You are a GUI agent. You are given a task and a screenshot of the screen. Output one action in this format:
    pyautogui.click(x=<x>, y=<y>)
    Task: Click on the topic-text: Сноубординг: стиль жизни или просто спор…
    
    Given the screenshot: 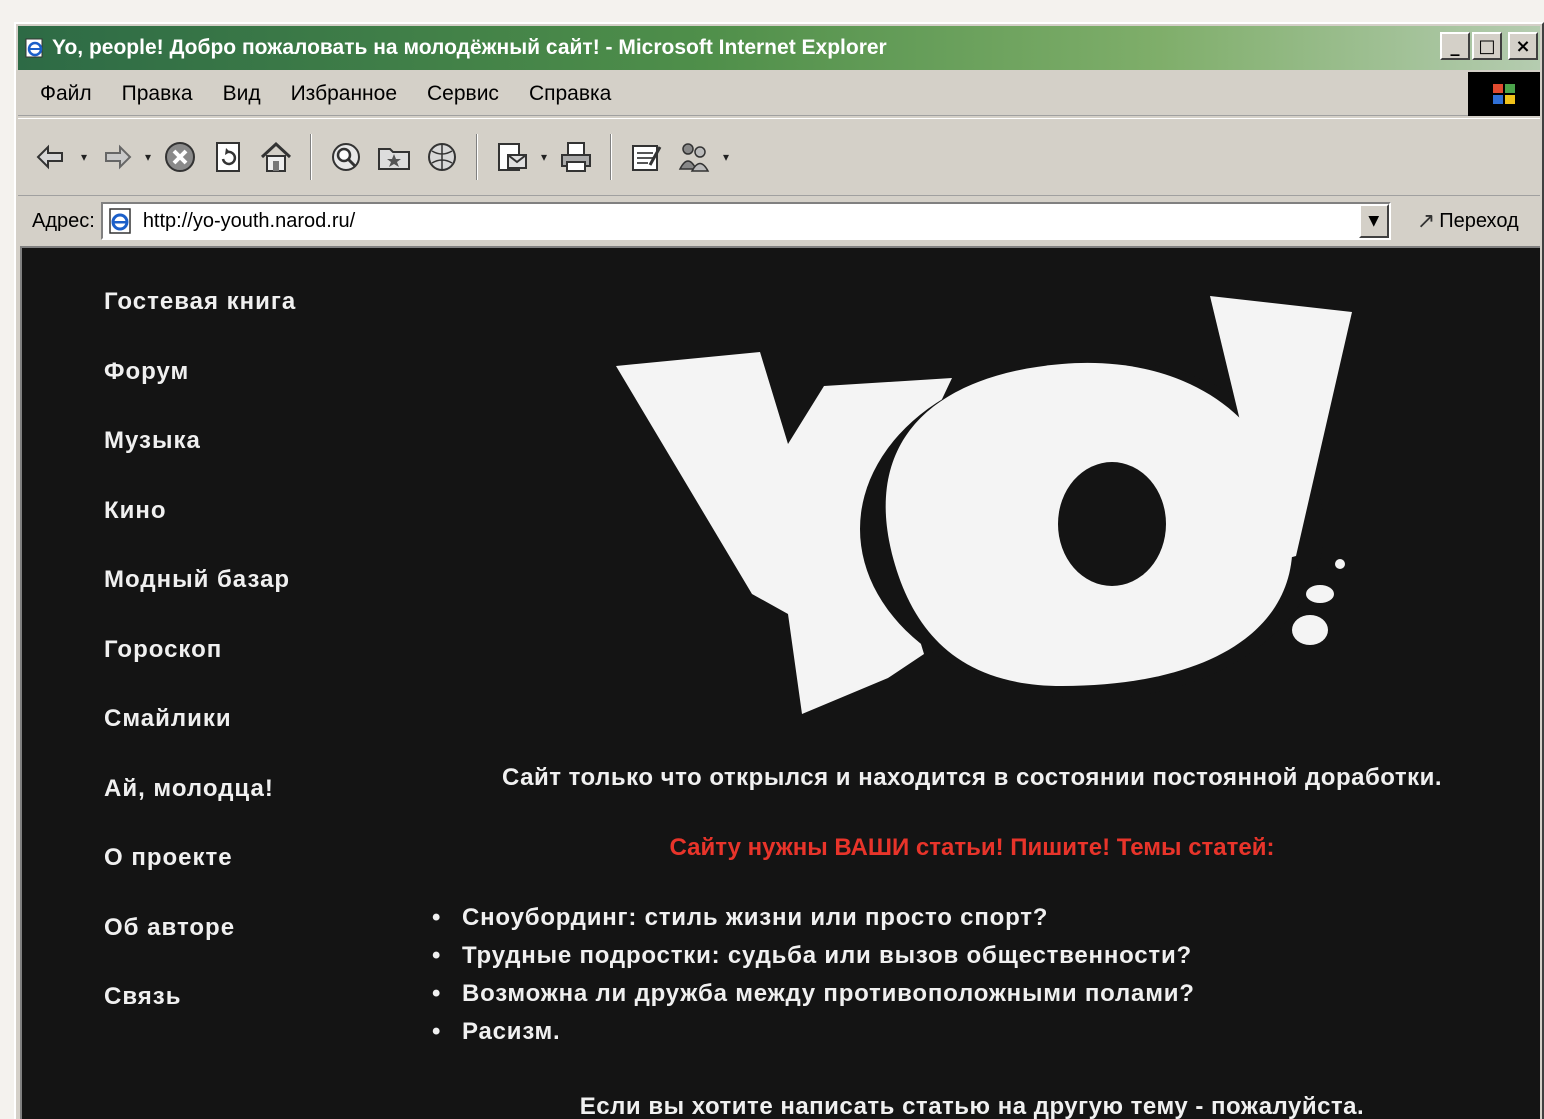 What is the action you would take?
    pyautogui.click(x=755, y=917)
    